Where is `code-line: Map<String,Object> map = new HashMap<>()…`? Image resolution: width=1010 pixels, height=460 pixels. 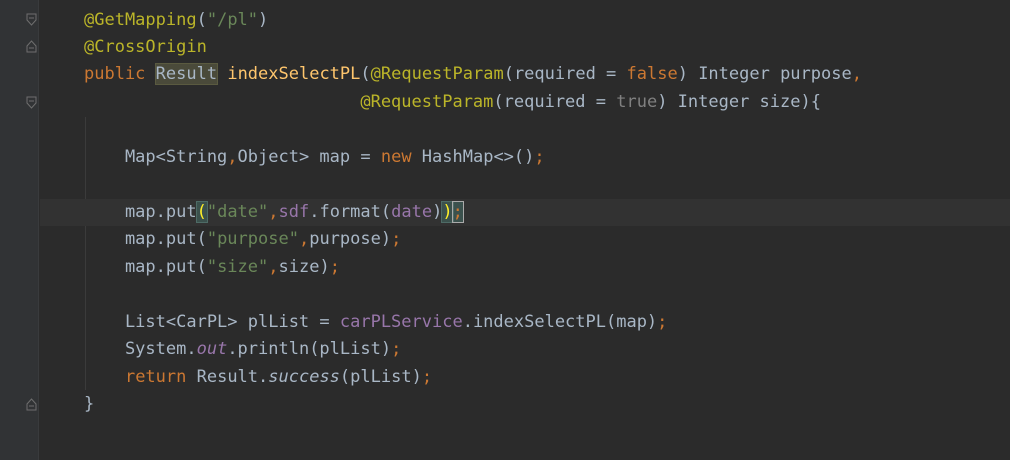
code-line: Map<String,Object> map = new HashMap<>()… is located at coordinates (525, 157).